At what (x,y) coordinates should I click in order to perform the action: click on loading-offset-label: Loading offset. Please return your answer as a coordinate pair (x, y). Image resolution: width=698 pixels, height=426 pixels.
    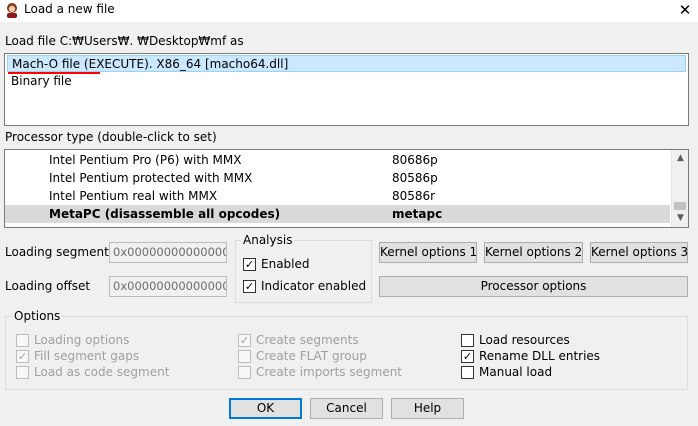
    Looking at the image, I should click on (48, 286).